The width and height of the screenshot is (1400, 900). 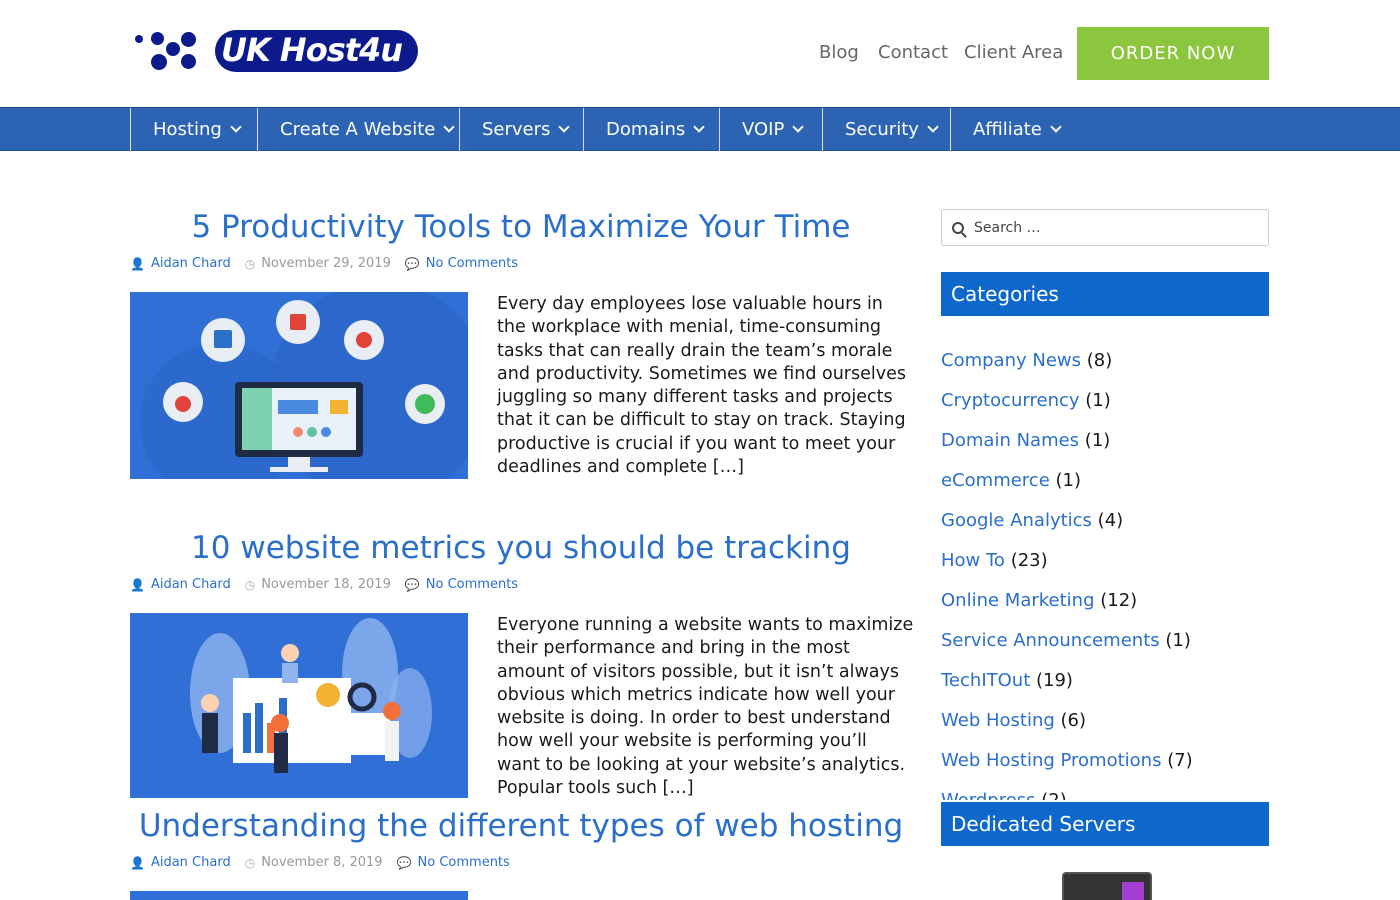 I want to click on category-item: Service Announcements (1), so click(x=1105, y=648).